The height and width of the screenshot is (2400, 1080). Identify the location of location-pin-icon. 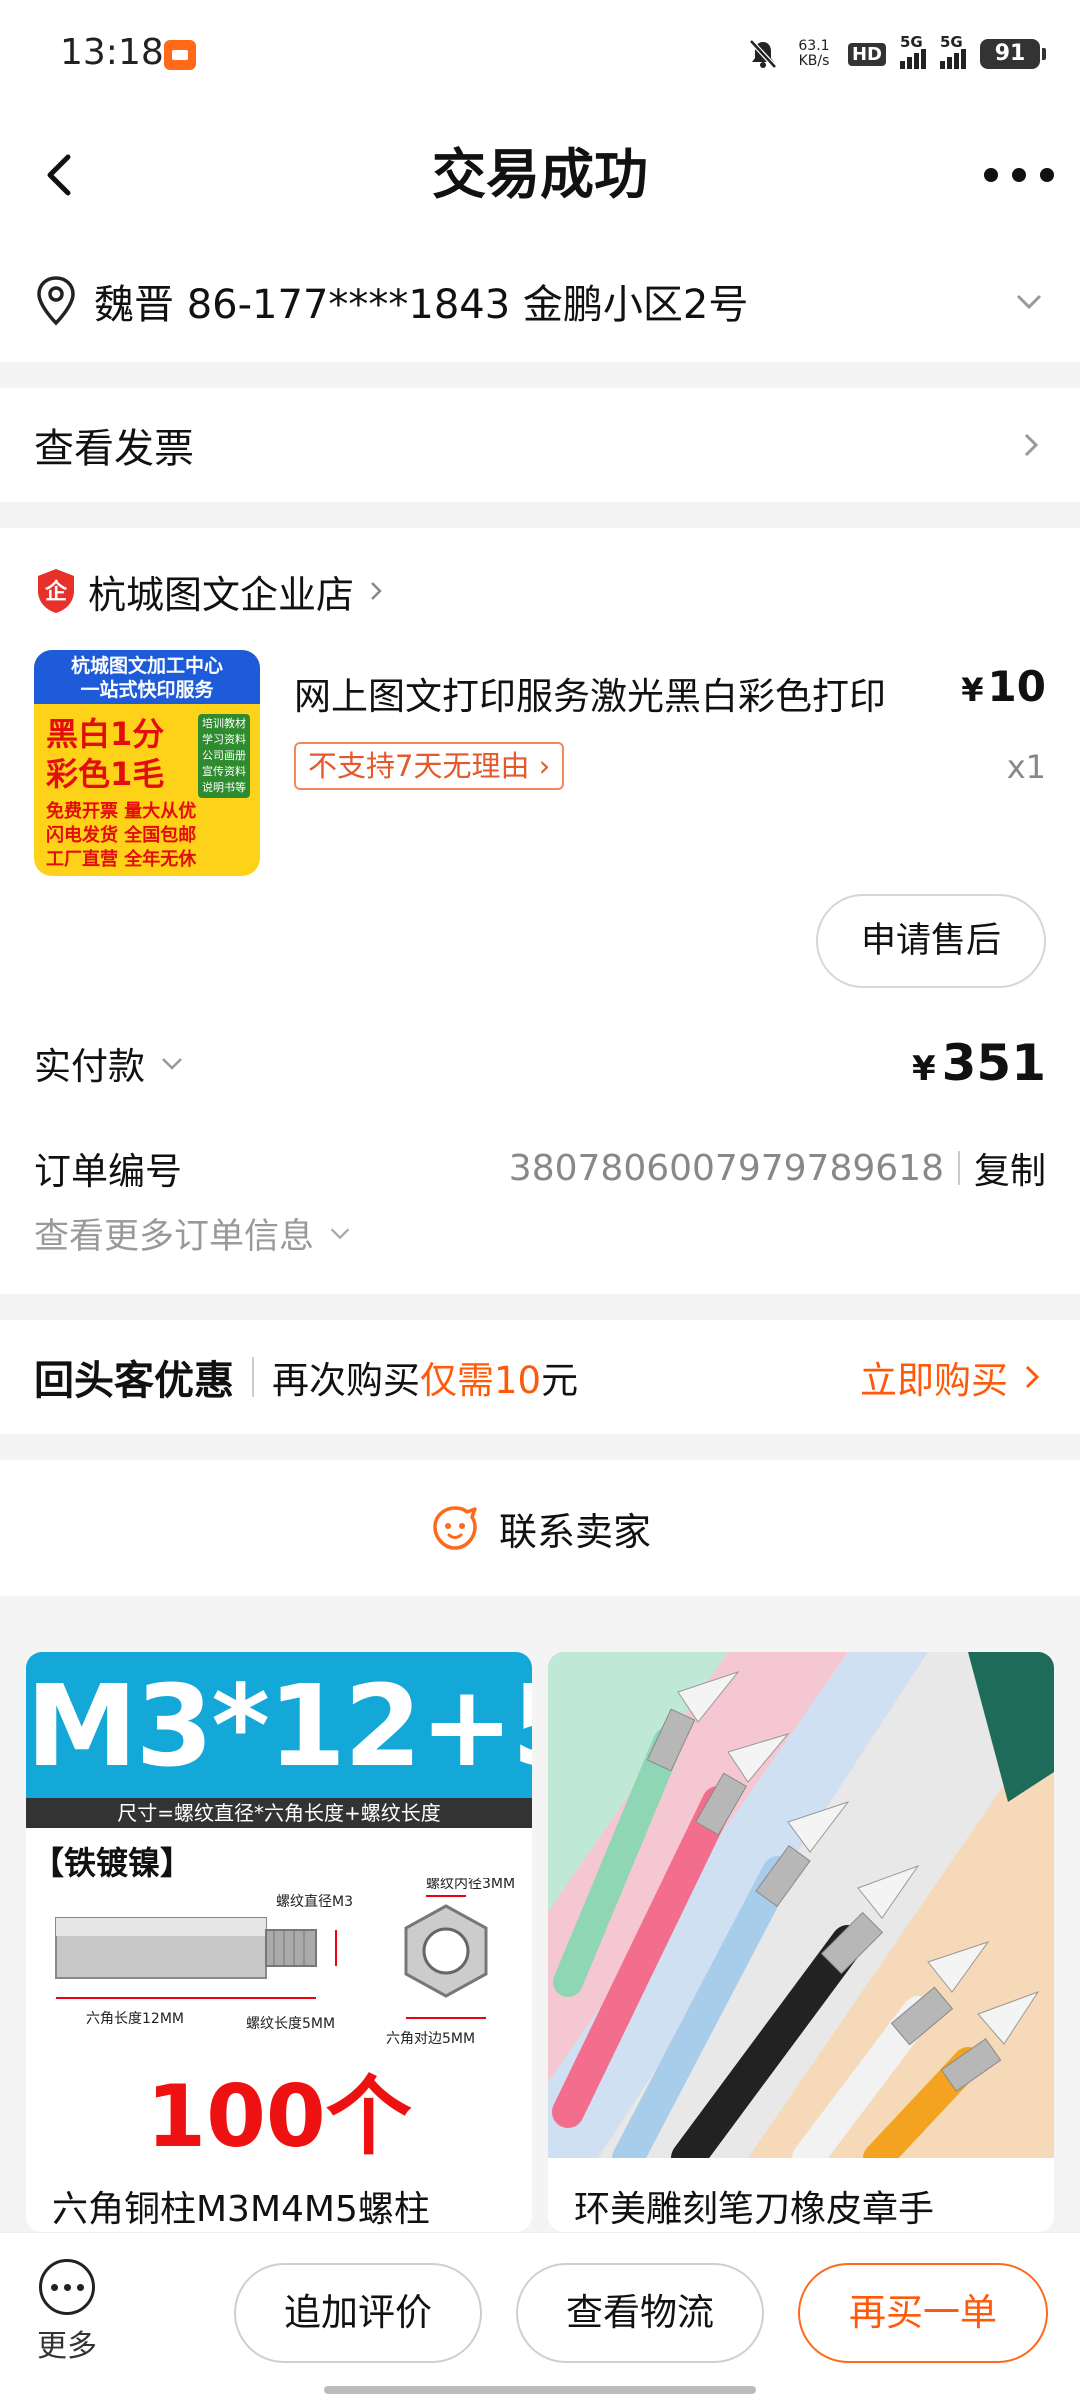
(56, 301).